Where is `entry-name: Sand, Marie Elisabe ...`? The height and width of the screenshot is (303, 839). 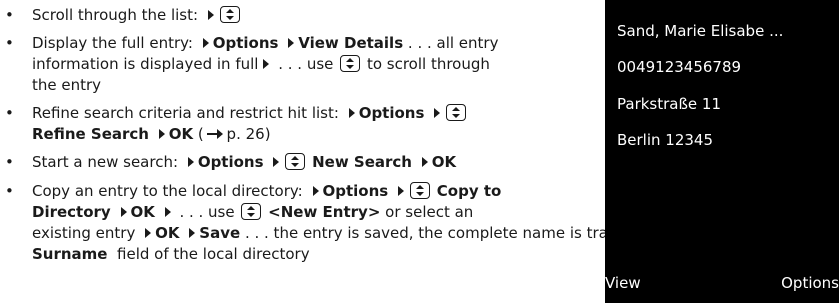
entry-name: Sand, Marie Elisabe ... is located at coordinates (700, 31).